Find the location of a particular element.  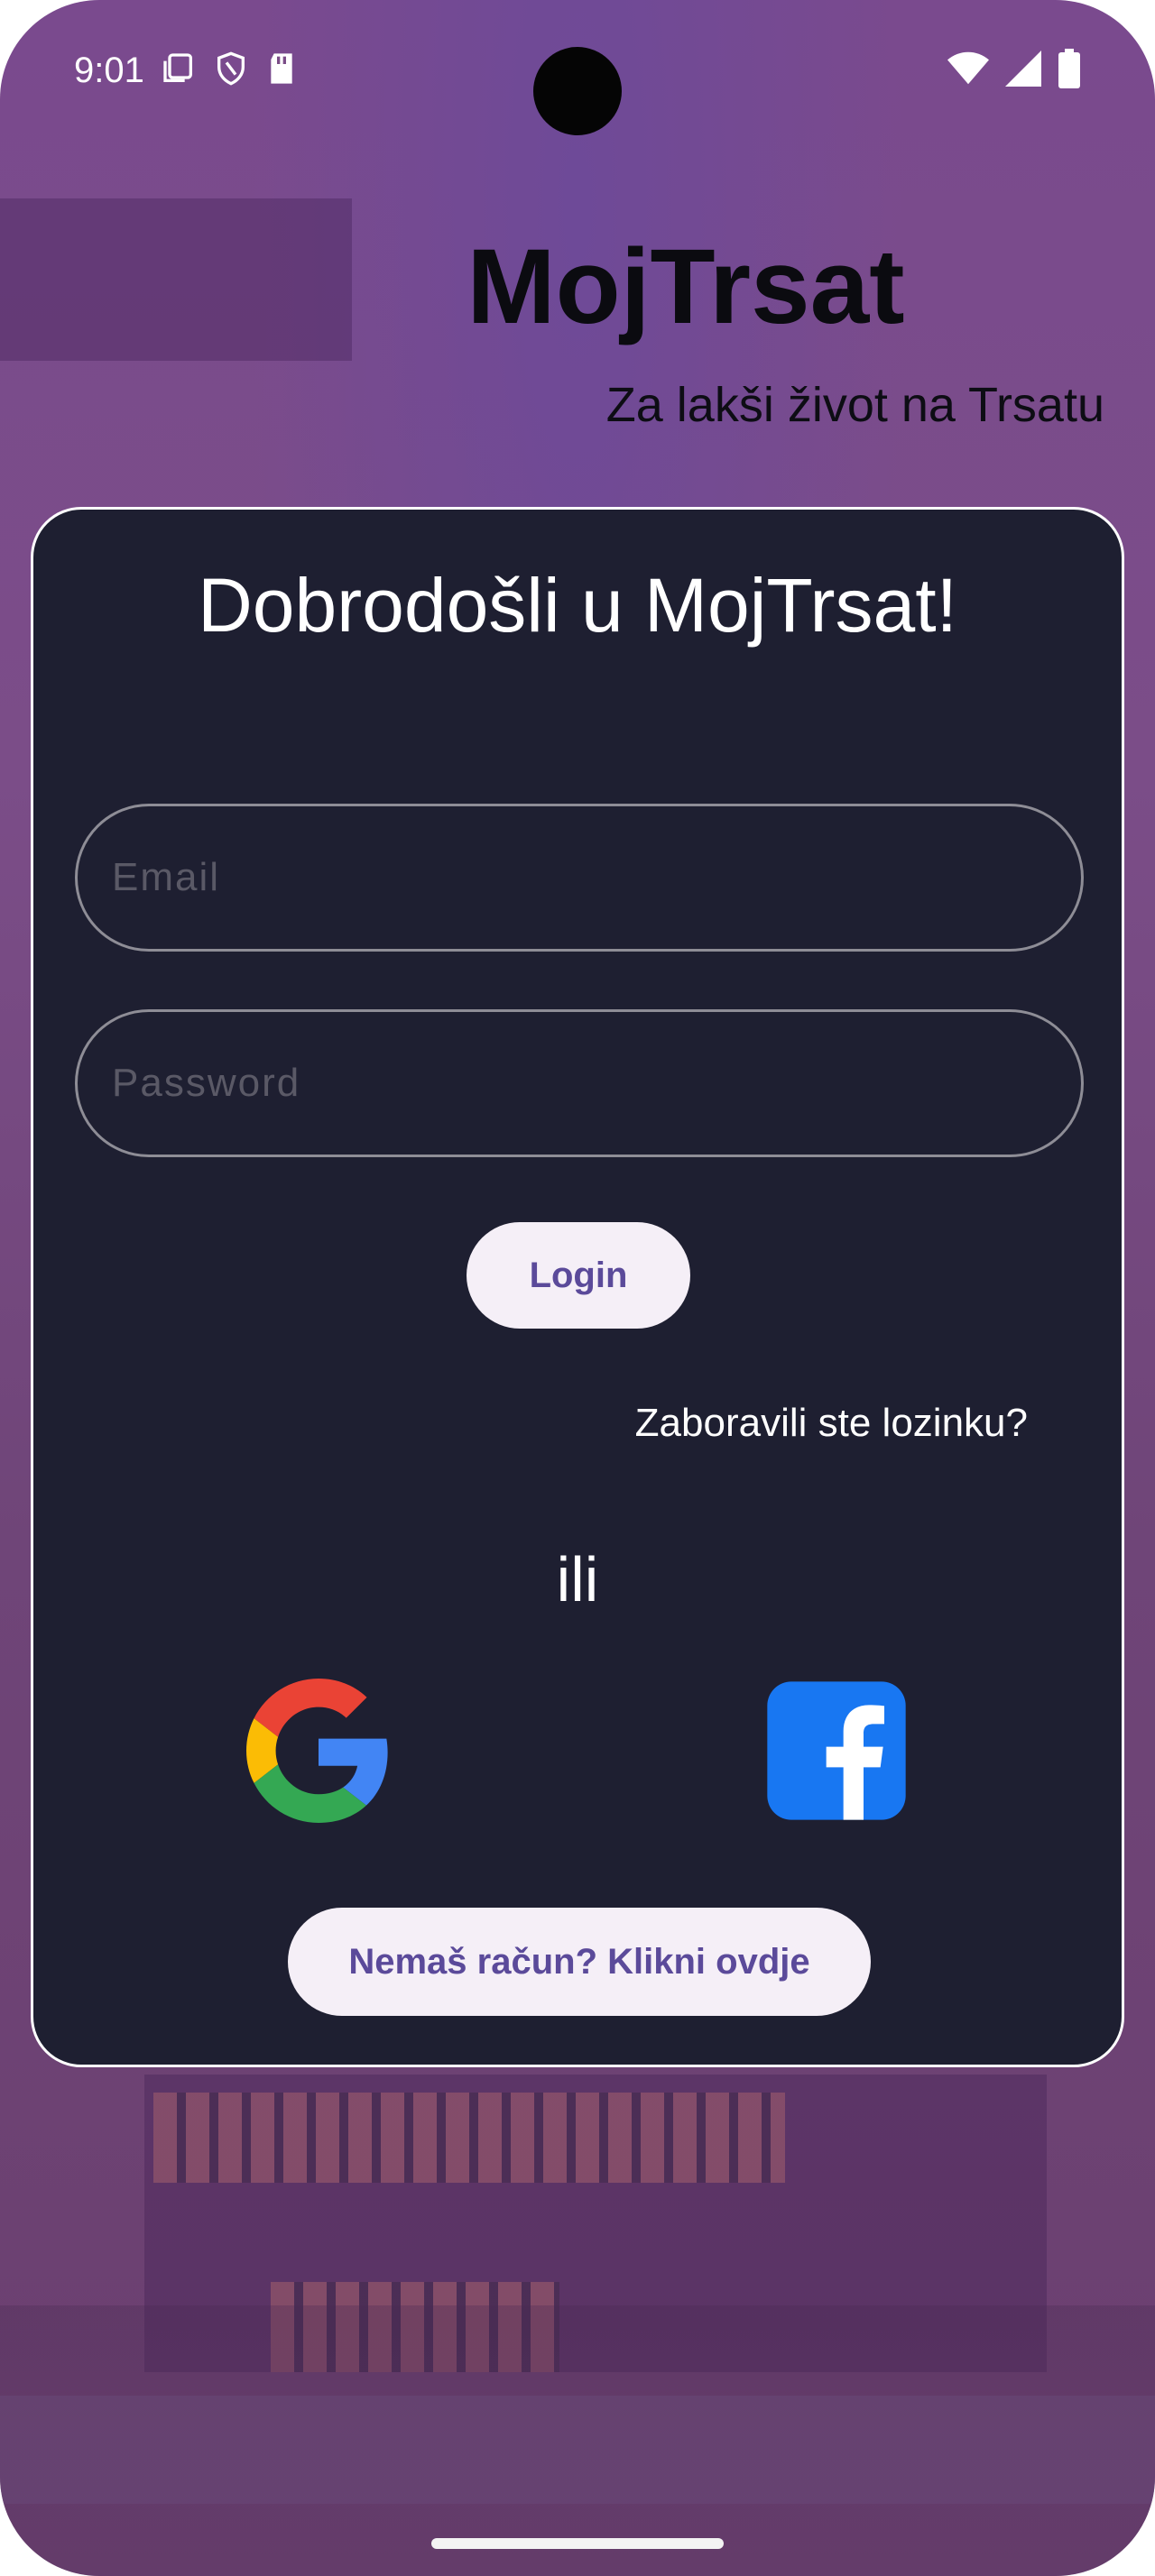

status-time: 9:01 is located at coordinates (109, 70).